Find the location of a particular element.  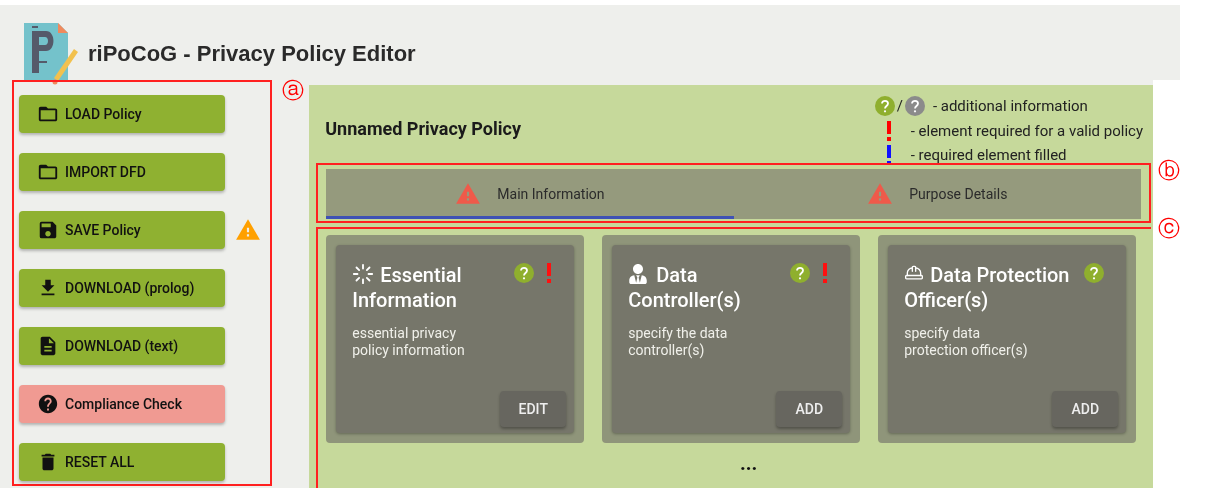

spinner-icon is located at coordinates (363, 273).